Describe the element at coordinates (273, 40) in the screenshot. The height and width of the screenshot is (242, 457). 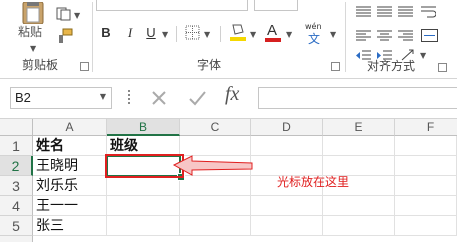
I see `font-color-swatch` at that location.